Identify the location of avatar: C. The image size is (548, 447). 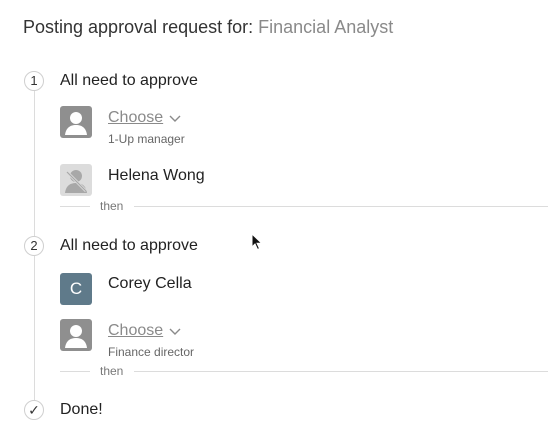
(76, 289).